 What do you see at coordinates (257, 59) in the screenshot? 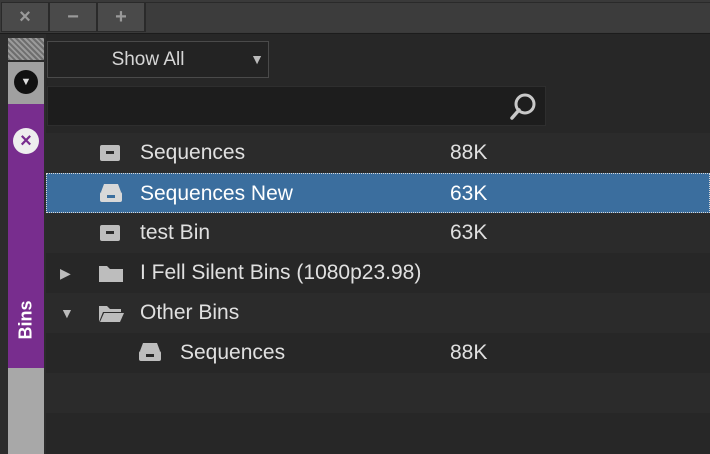
I see `dropdown-arrow-icon: ▼` at bounding box center [257, 59].